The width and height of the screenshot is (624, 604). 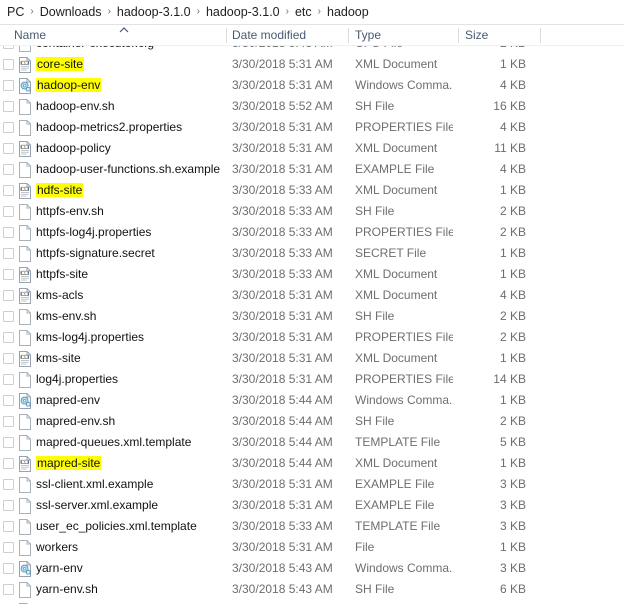 I want to click on file-name: hdfs-site, so click(x=60, y=190).